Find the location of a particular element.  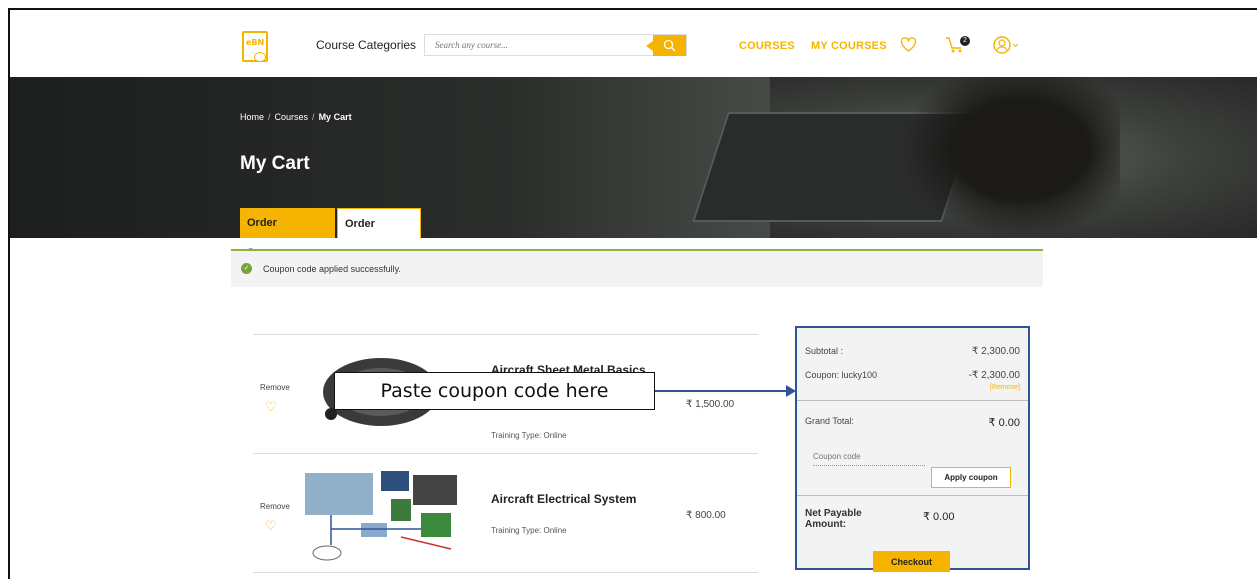

nav-my-courses: MY COURSES is located at coordinates (849, 46).